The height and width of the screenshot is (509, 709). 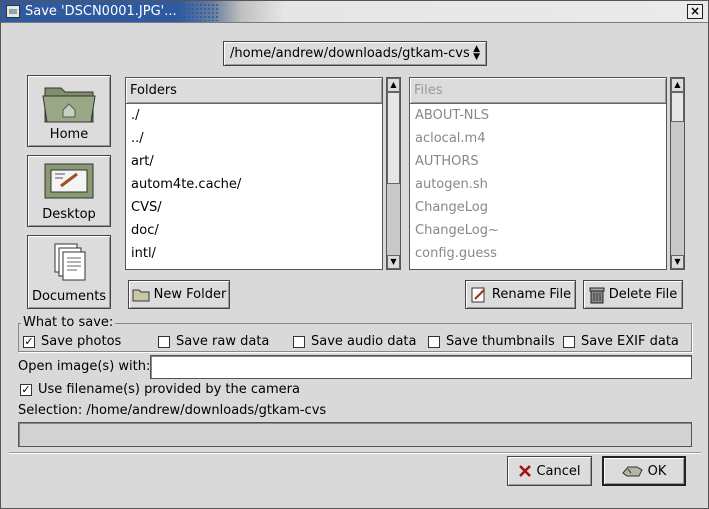 I want to click on files-scrollbar: ▲ ▼, so click(x=677, y=173).